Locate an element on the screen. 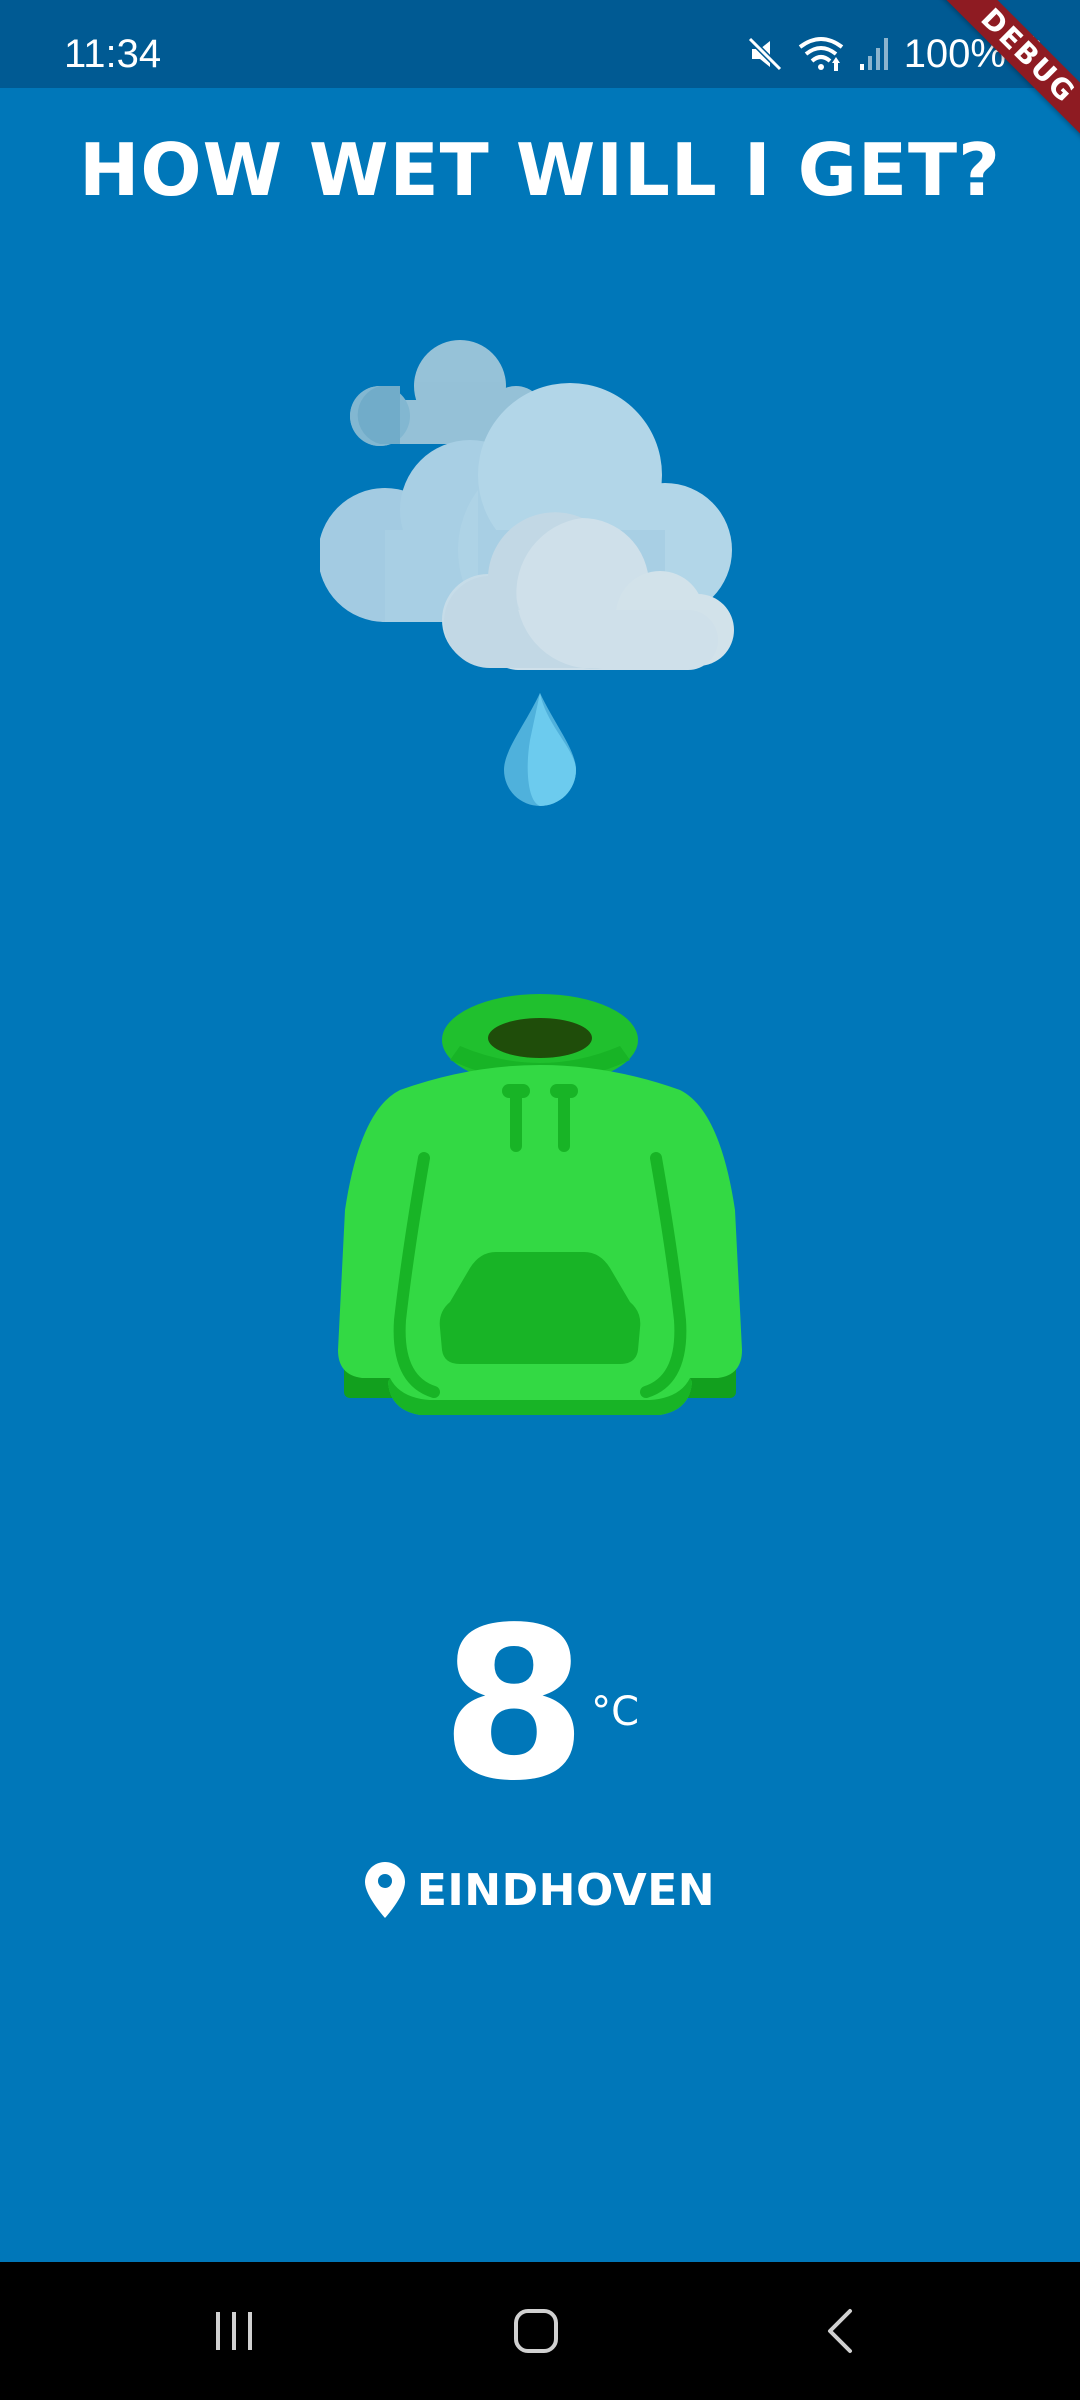  signal-icon is located at coordinates (873, 54).